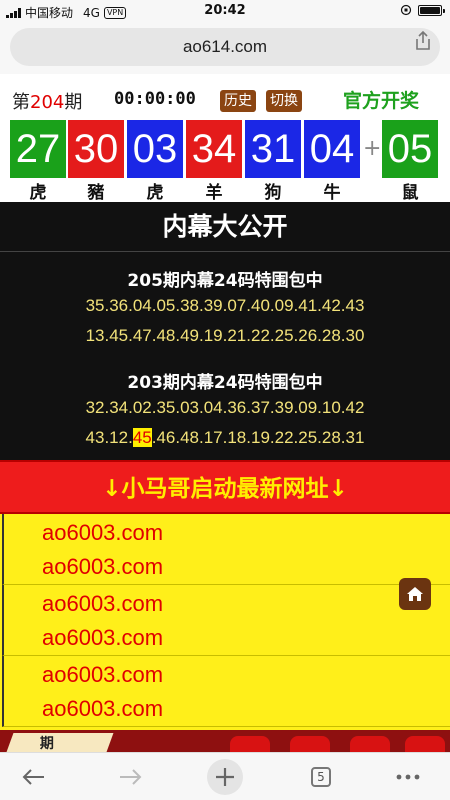 This screenshot has height=800, width=450. I want to click on home-icon, so click(415, 594).